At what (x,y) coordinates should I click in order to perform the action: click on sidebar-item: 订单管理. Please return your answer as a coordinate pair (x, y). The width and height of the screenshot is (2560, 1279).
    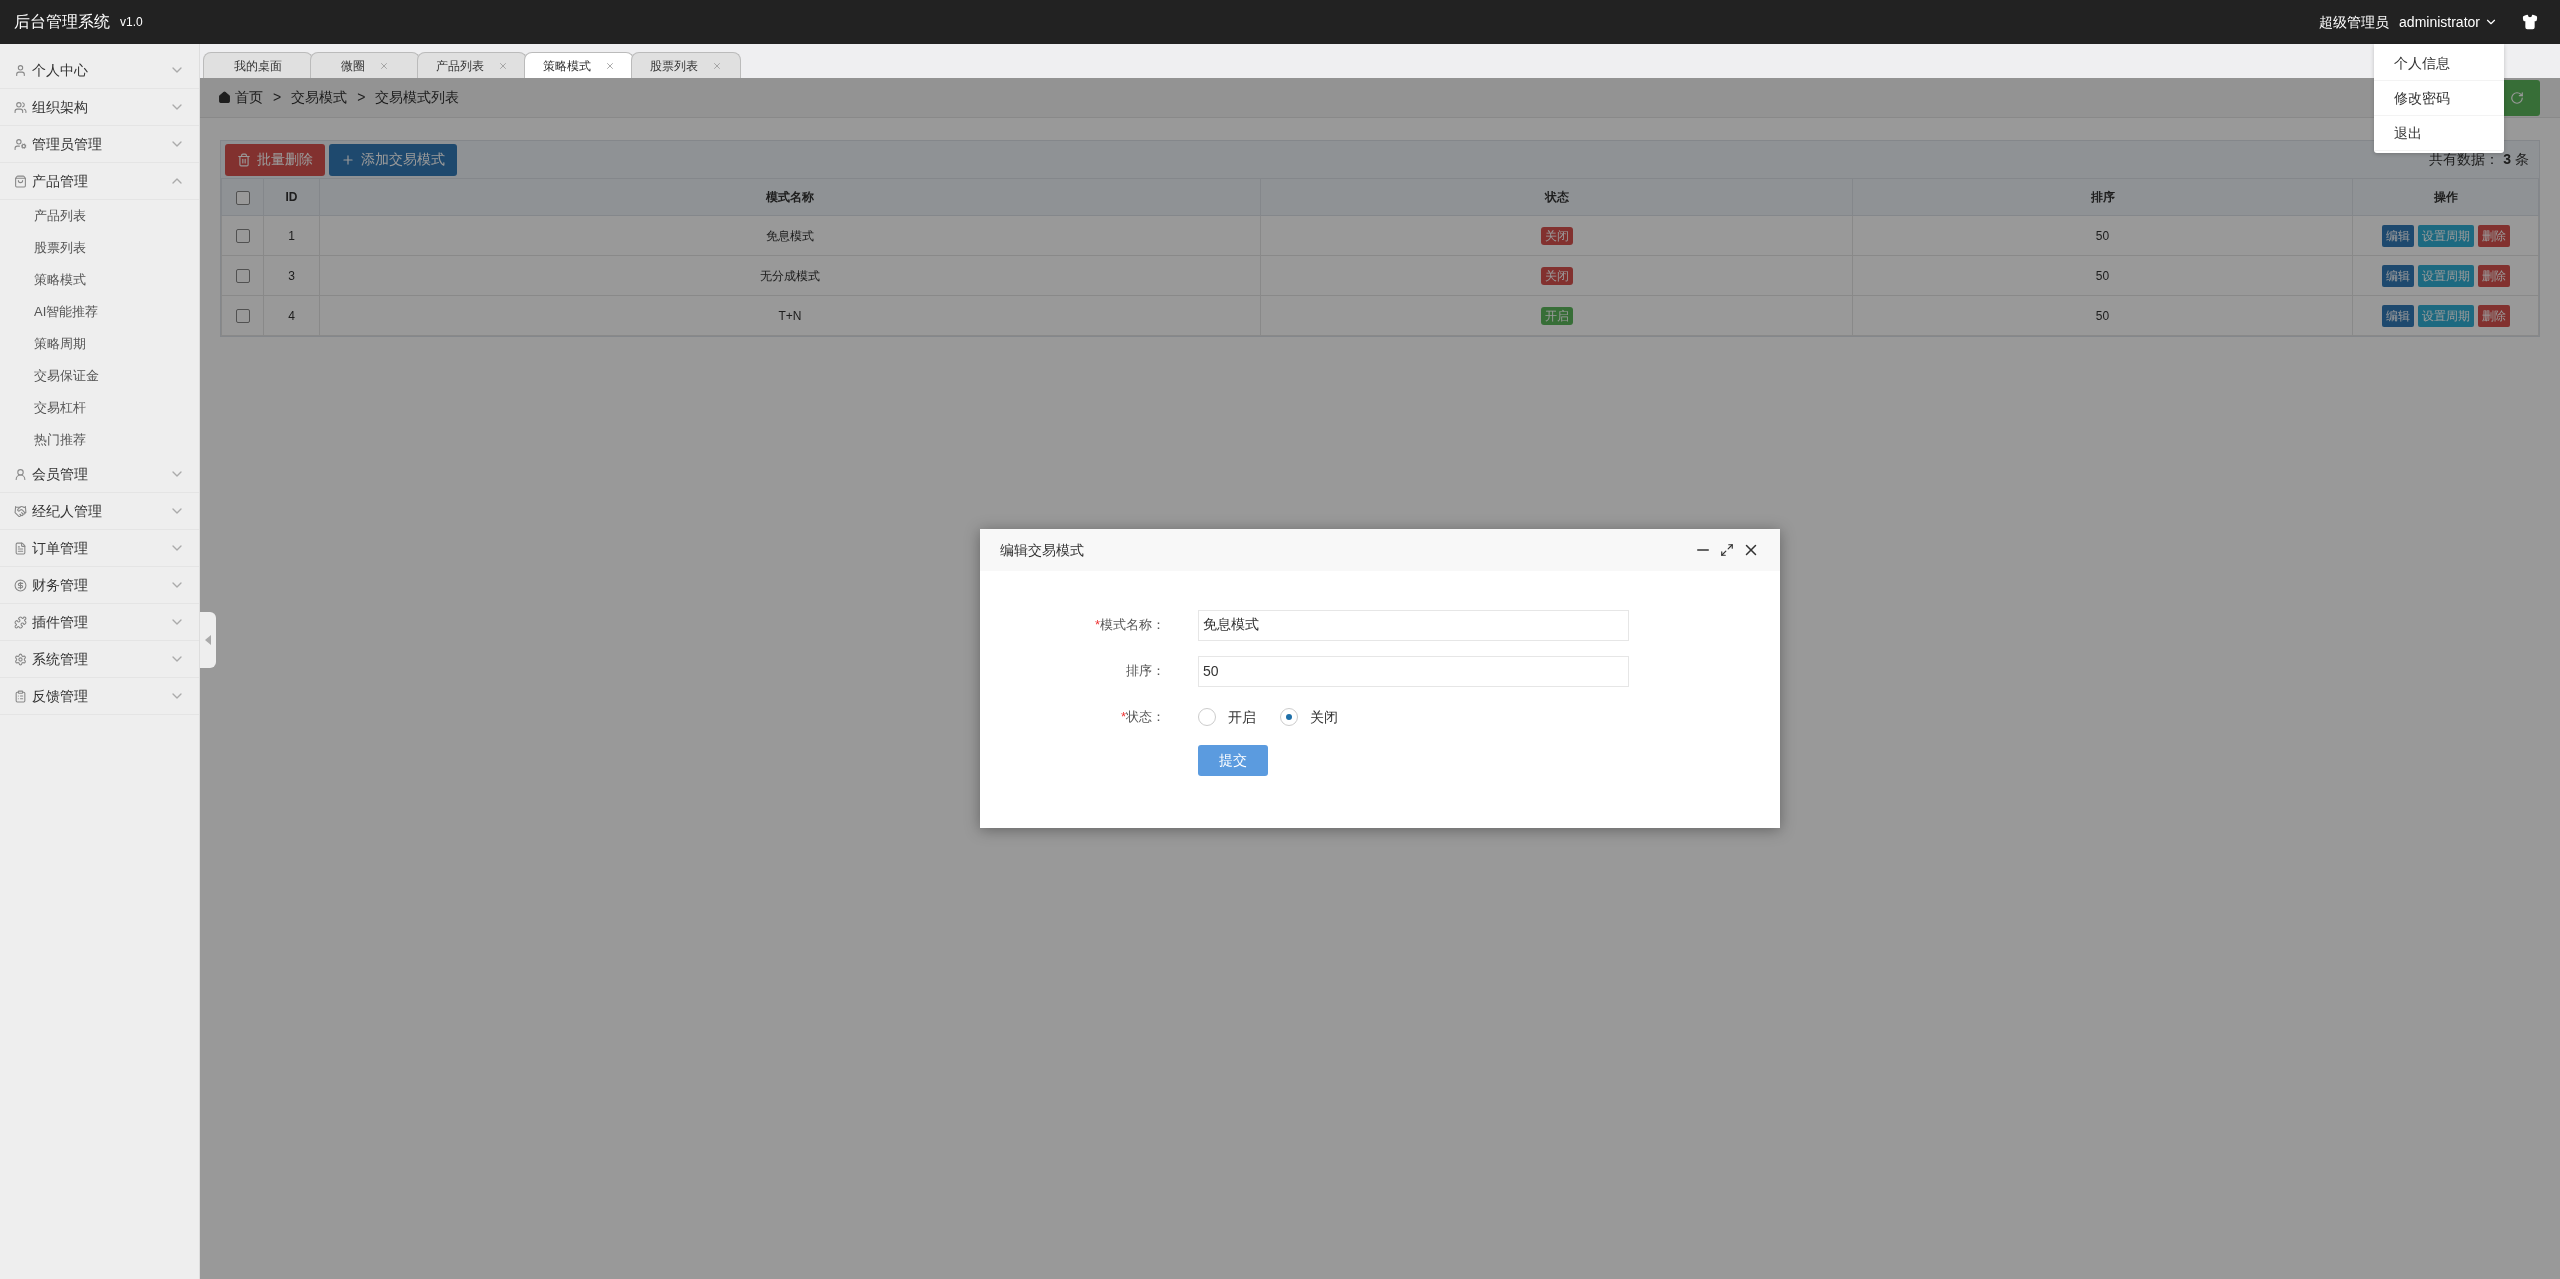
    Looking at the image, I should click on (99, 548).